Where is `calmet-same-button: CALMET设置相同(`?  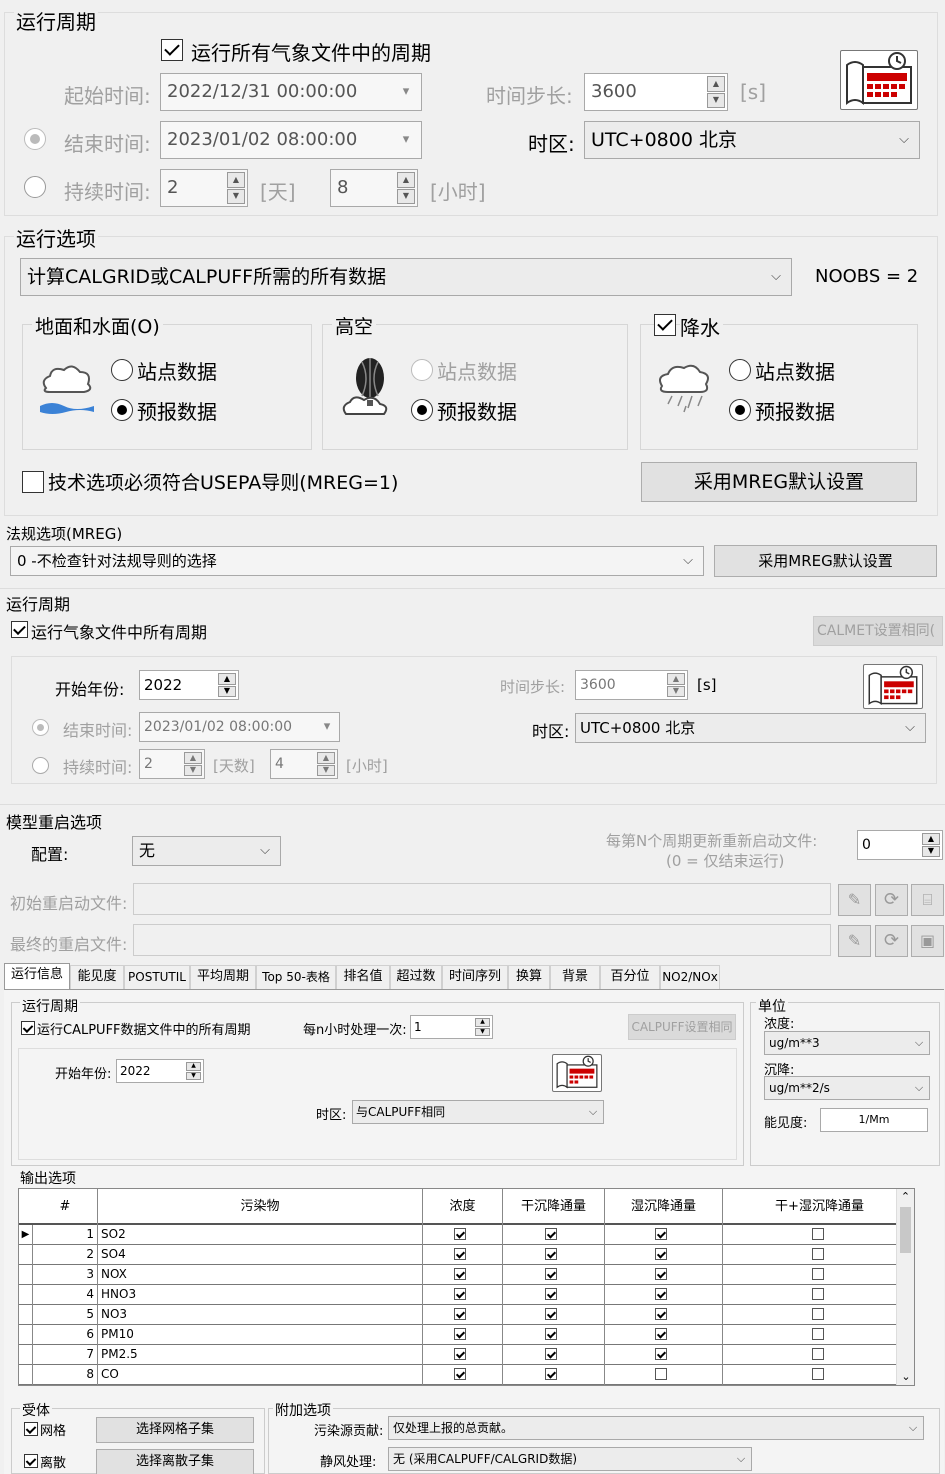
calmet-same-button: CALMET设置相同( is located at coordinates (878, 631).